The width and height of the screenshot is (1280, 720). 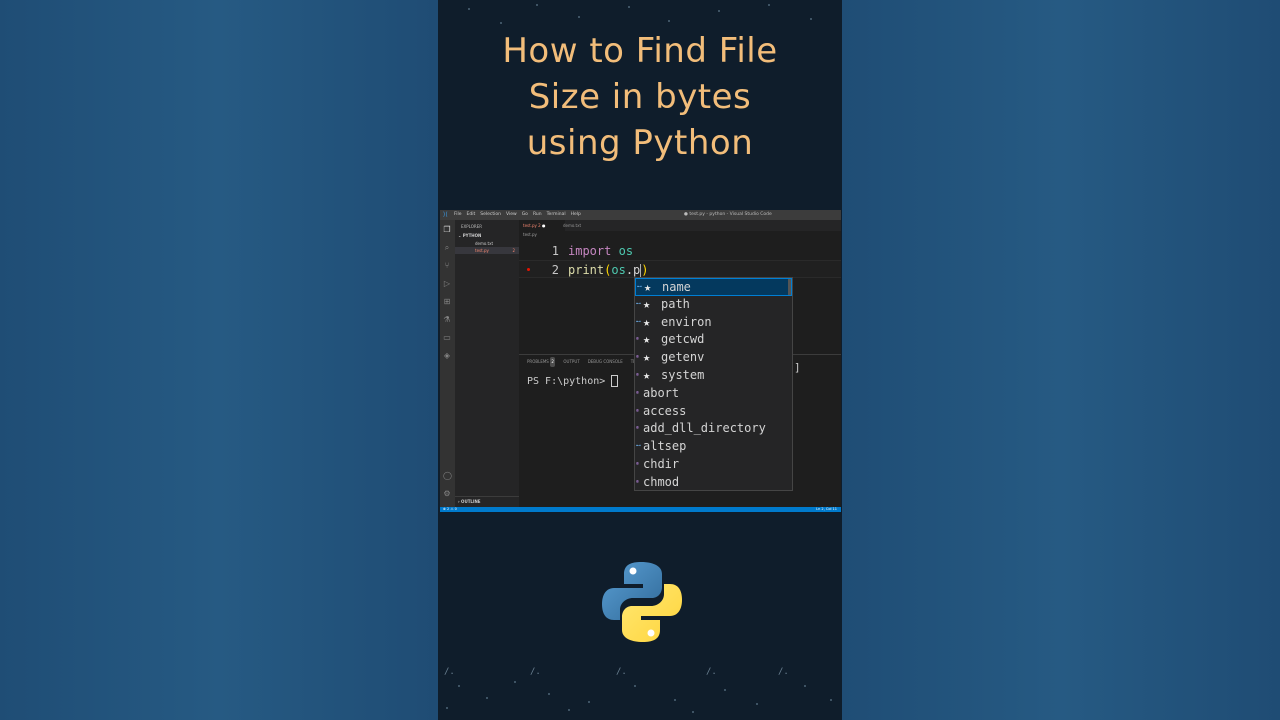 I want to click on suggestion-label: getenv, so click(x=683, y=357).